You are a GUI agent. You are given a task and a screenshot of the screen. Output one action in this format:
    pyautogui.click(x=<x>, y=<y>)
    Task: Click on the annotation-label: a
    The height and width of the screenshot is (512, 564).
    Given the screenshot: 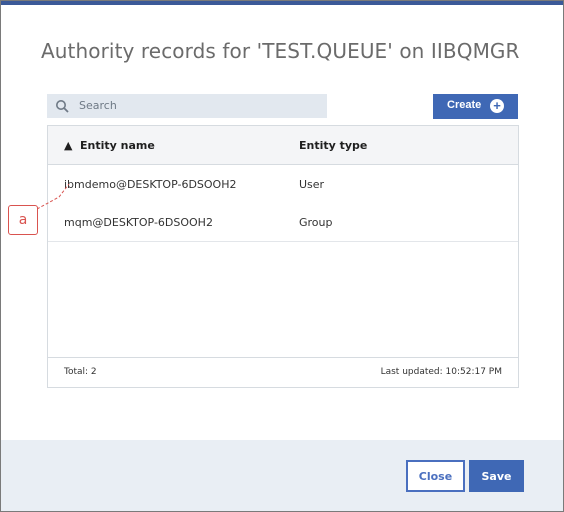 What is the action you would take?
    pyautogui.click(x=23, y=220)
    